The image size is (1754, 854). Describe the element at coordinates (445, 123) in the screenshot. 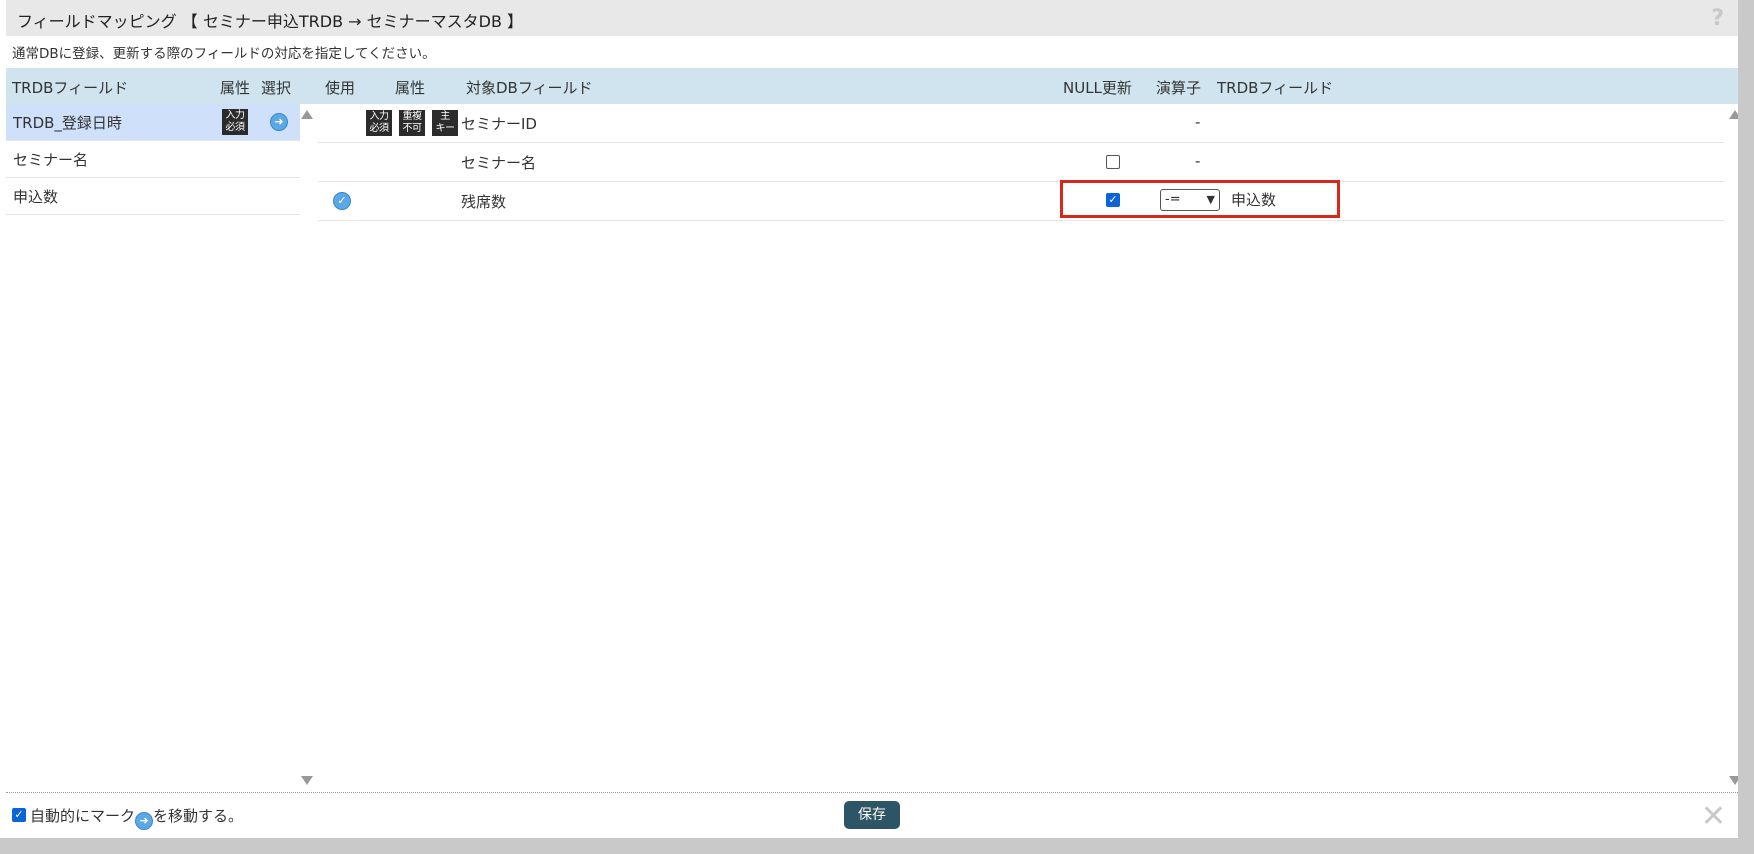

I see `primary-key-badge-icon: 主キー` at that location.